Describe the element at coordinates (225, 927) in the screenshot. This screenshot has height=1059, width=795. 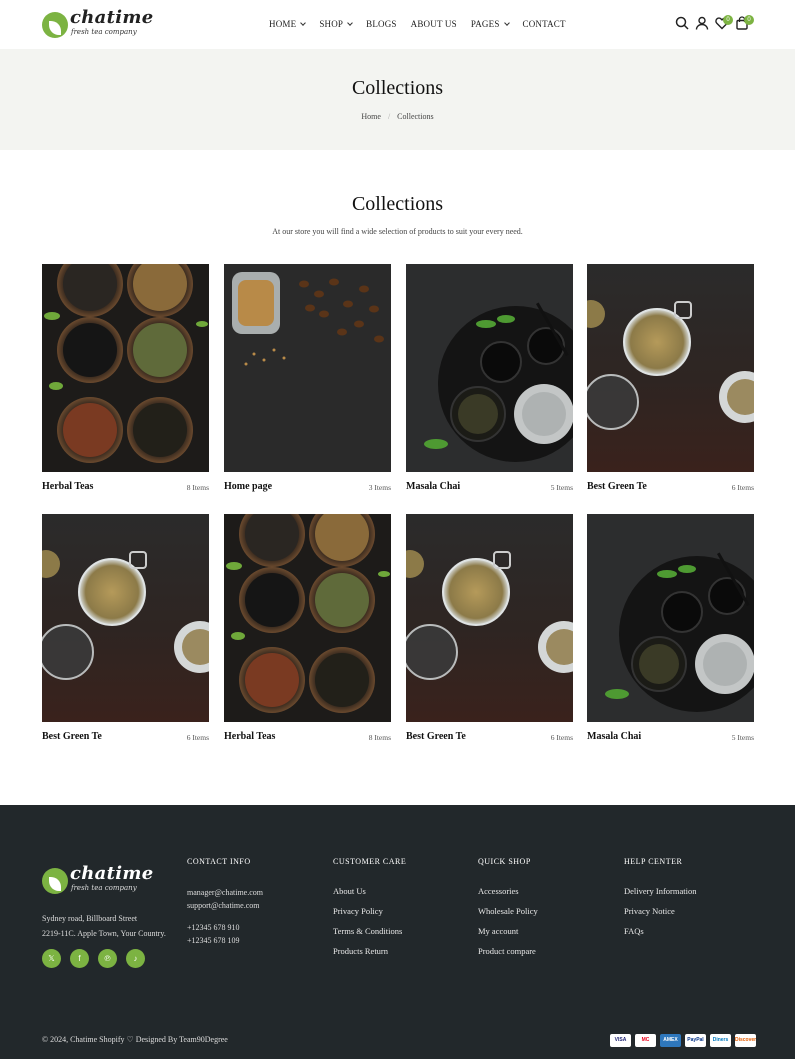
I see `contact-phone-1: +12345 678 910` at that location.